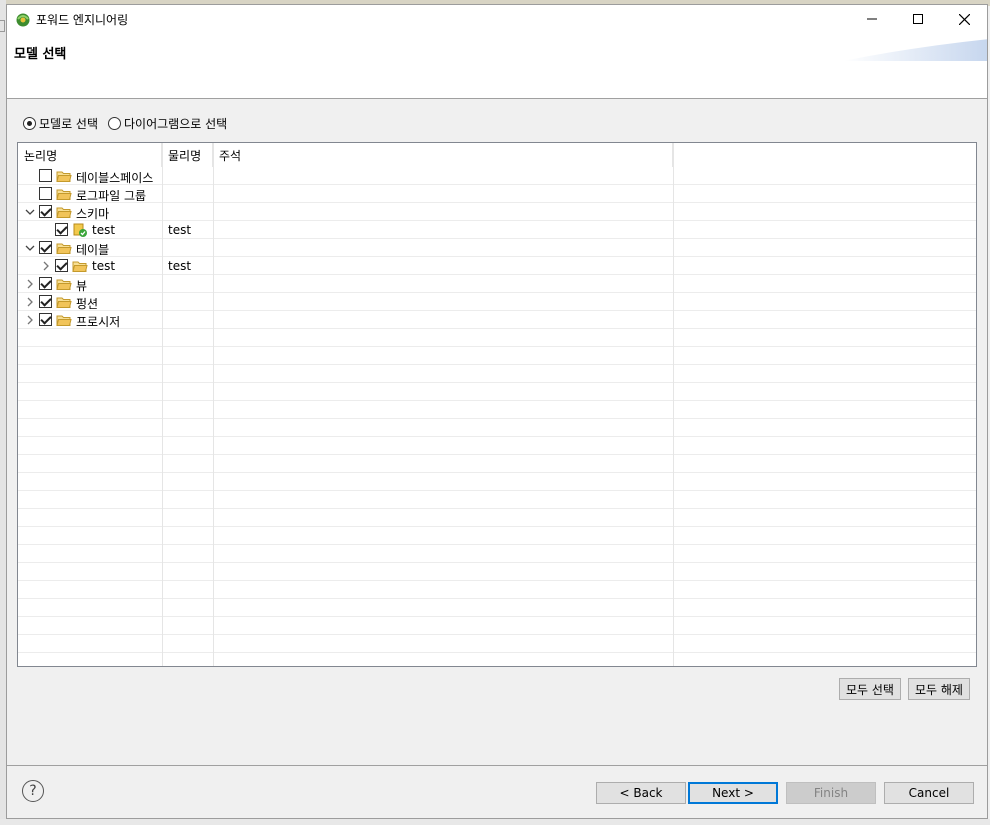 Image resolution: width=990 pixels, height=825 pixels. I want to click on schema-icon, so click(80, 230).